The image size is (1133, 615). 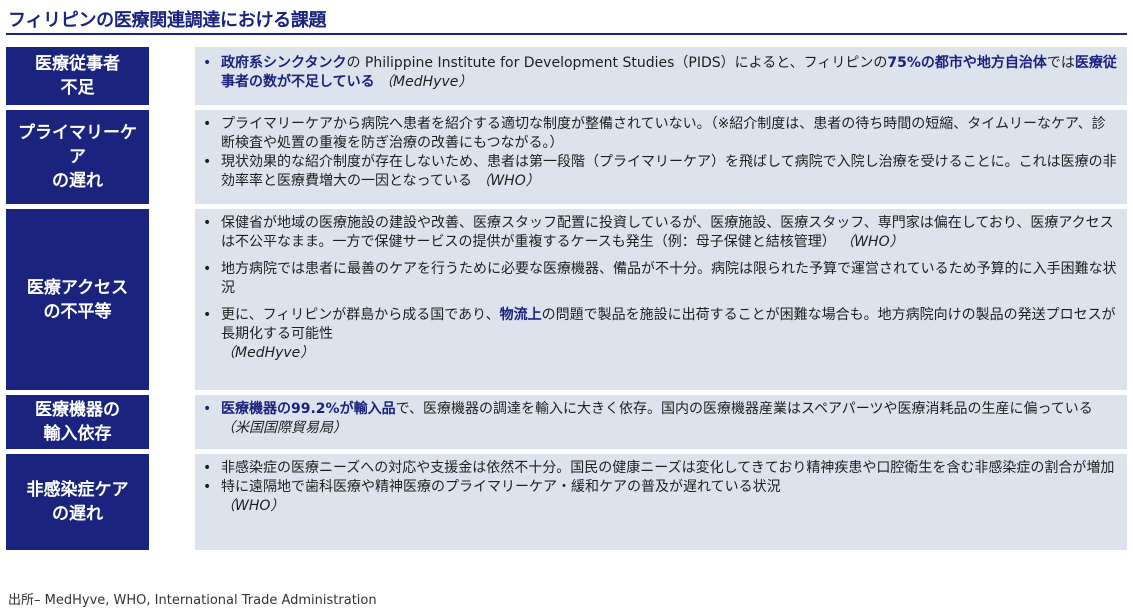 What do you see at coordinates (167, 20) in the screenshot?
I see `page-title: フィリピンの医療関連調達における課題` at bounding box center [167, 20].